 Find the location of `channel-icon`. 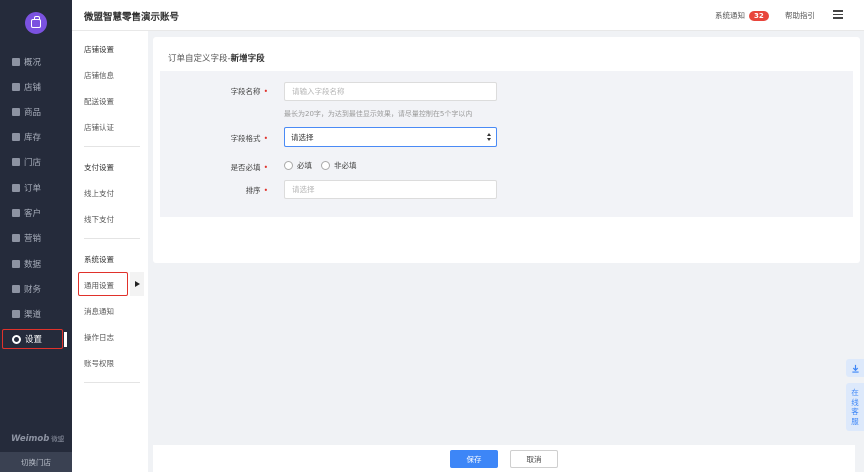

channel-icon is located at coordinates (16, 314).